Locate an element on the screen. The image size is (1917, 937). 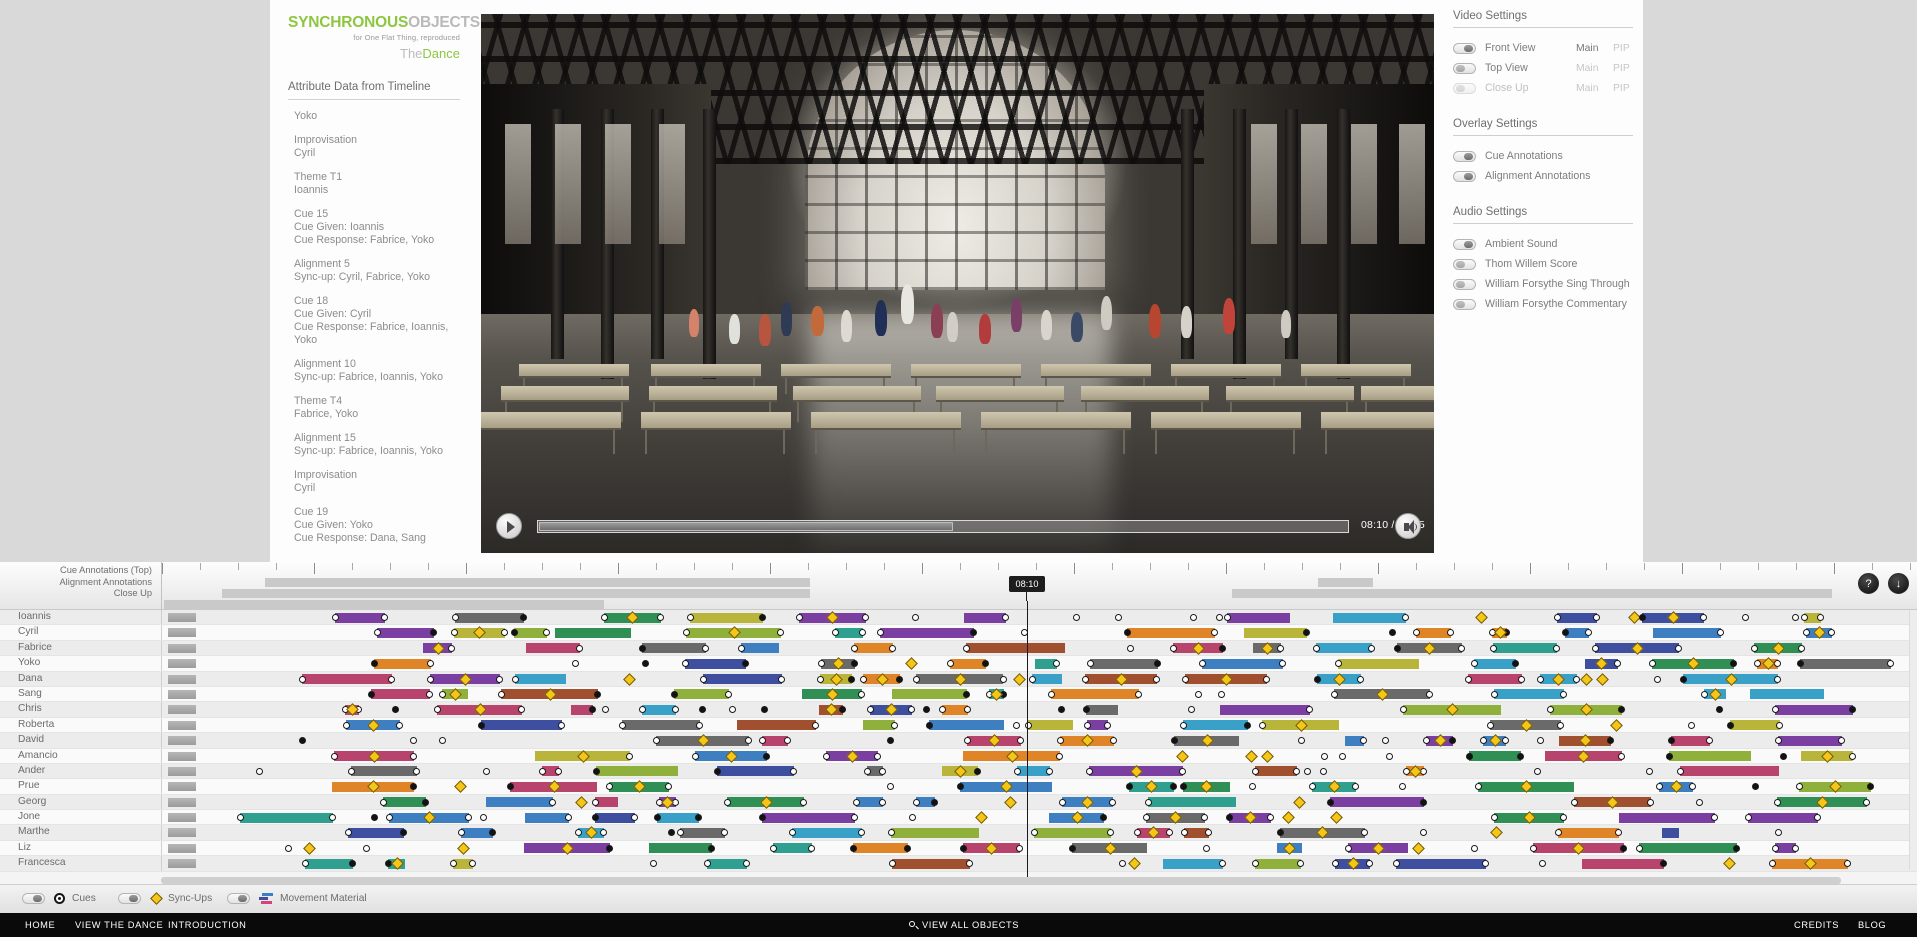
timeline-row: Prue is located at coordinates (958, 787).